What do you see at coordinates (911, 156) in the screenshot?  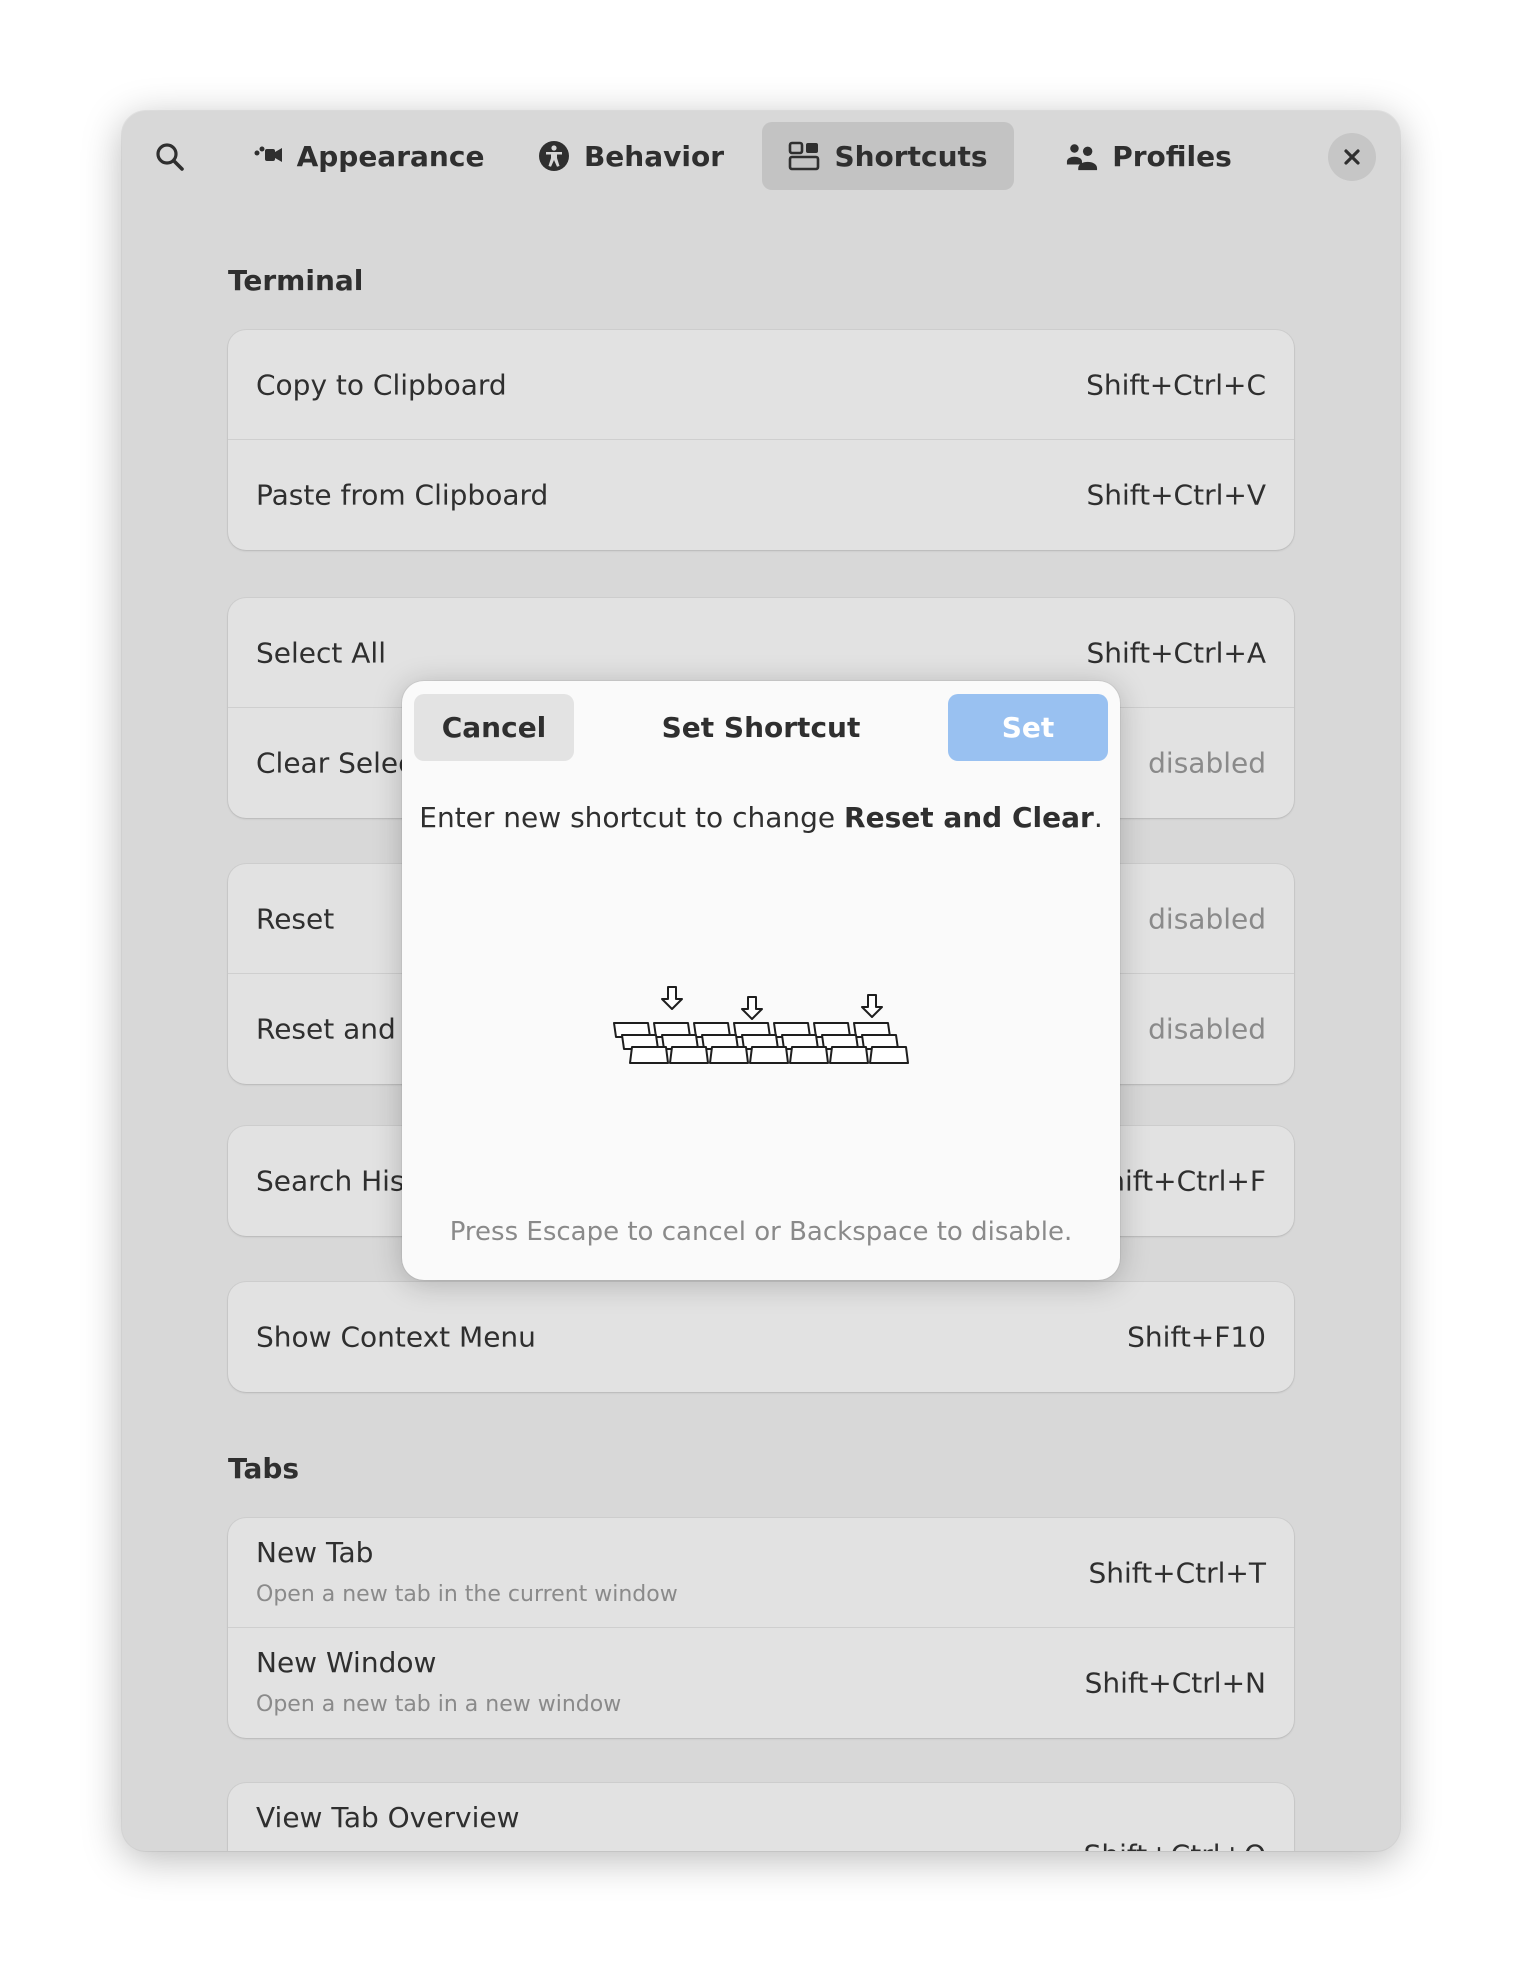 I see `tab-shortcuts-label: Shortcuts` at bounding box center [911, 156].